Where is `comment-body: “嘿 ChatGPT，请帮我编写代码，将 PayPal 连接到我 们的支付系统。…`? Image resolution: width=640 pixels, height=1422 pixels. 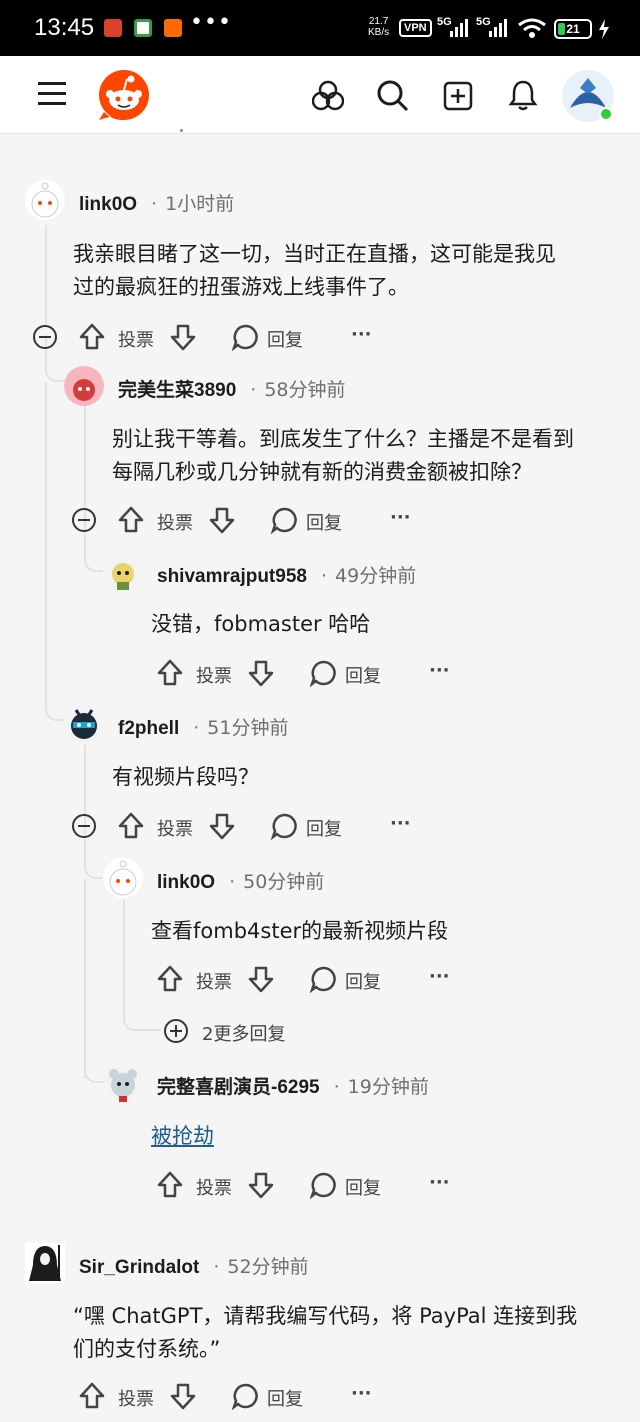
comment-body: “嘿 ChatGPT，请帮我编写代码，将 PayPal 连接到我 们的支付系统。… is located at coordinates (325, 1332).